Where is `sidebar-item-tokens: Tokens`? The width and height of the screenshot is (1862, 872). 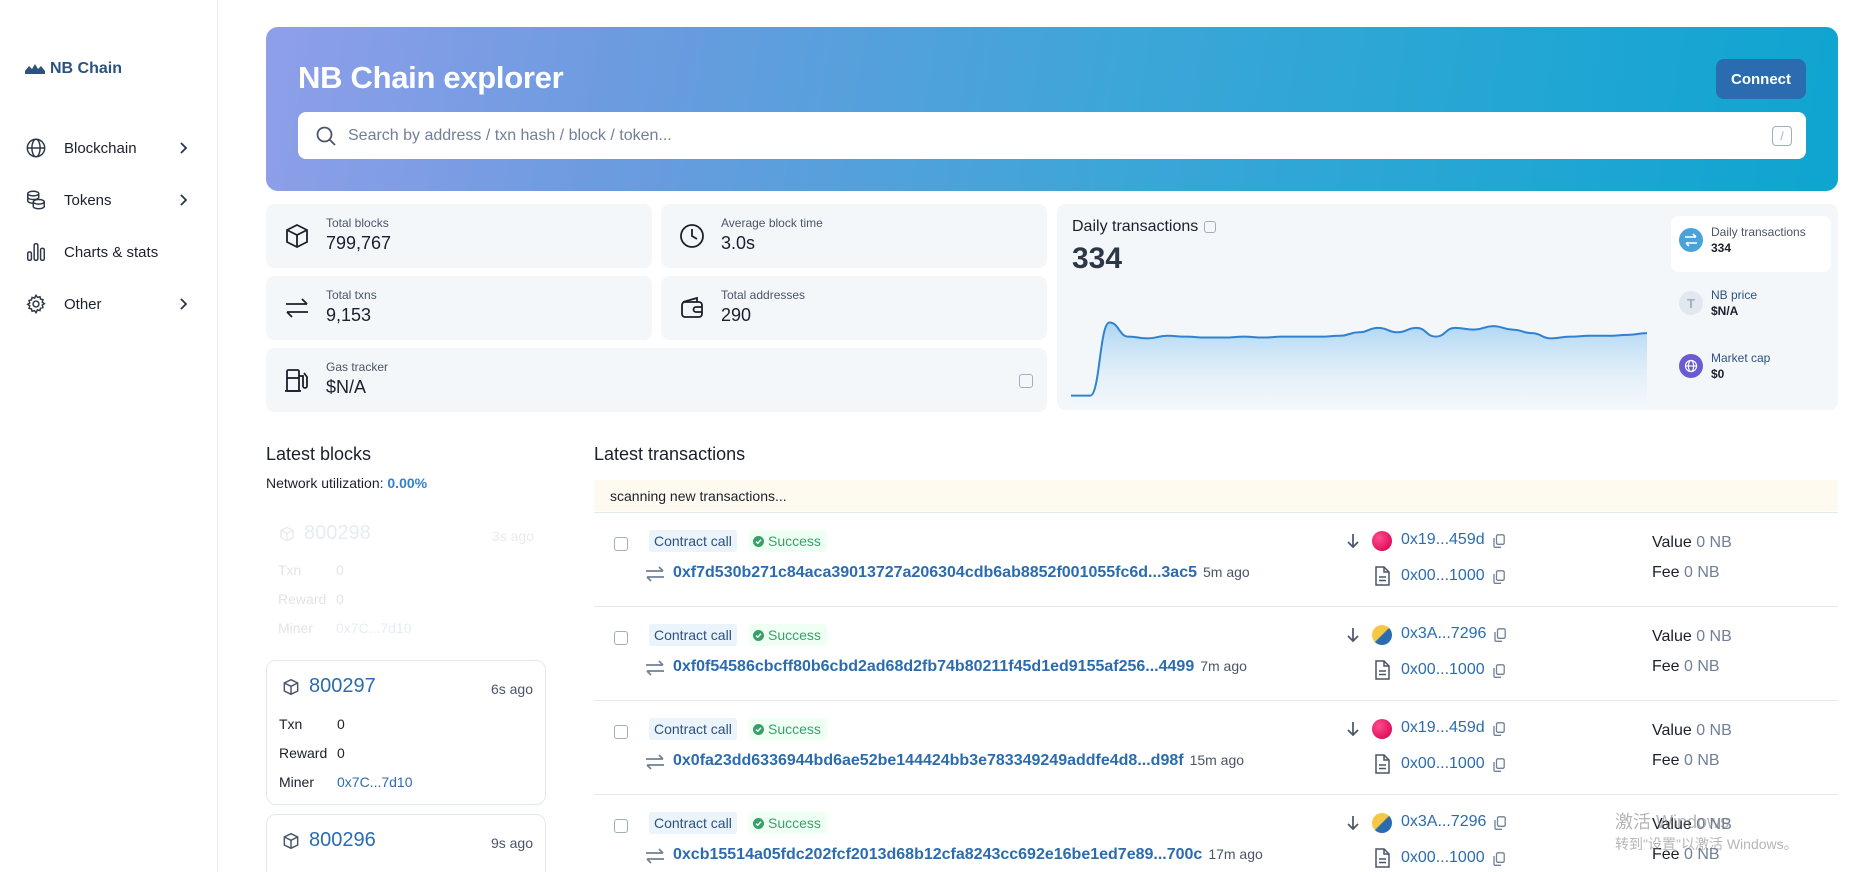 sidebar-item-tokens: Tokens is located at coordinates (107, 200).